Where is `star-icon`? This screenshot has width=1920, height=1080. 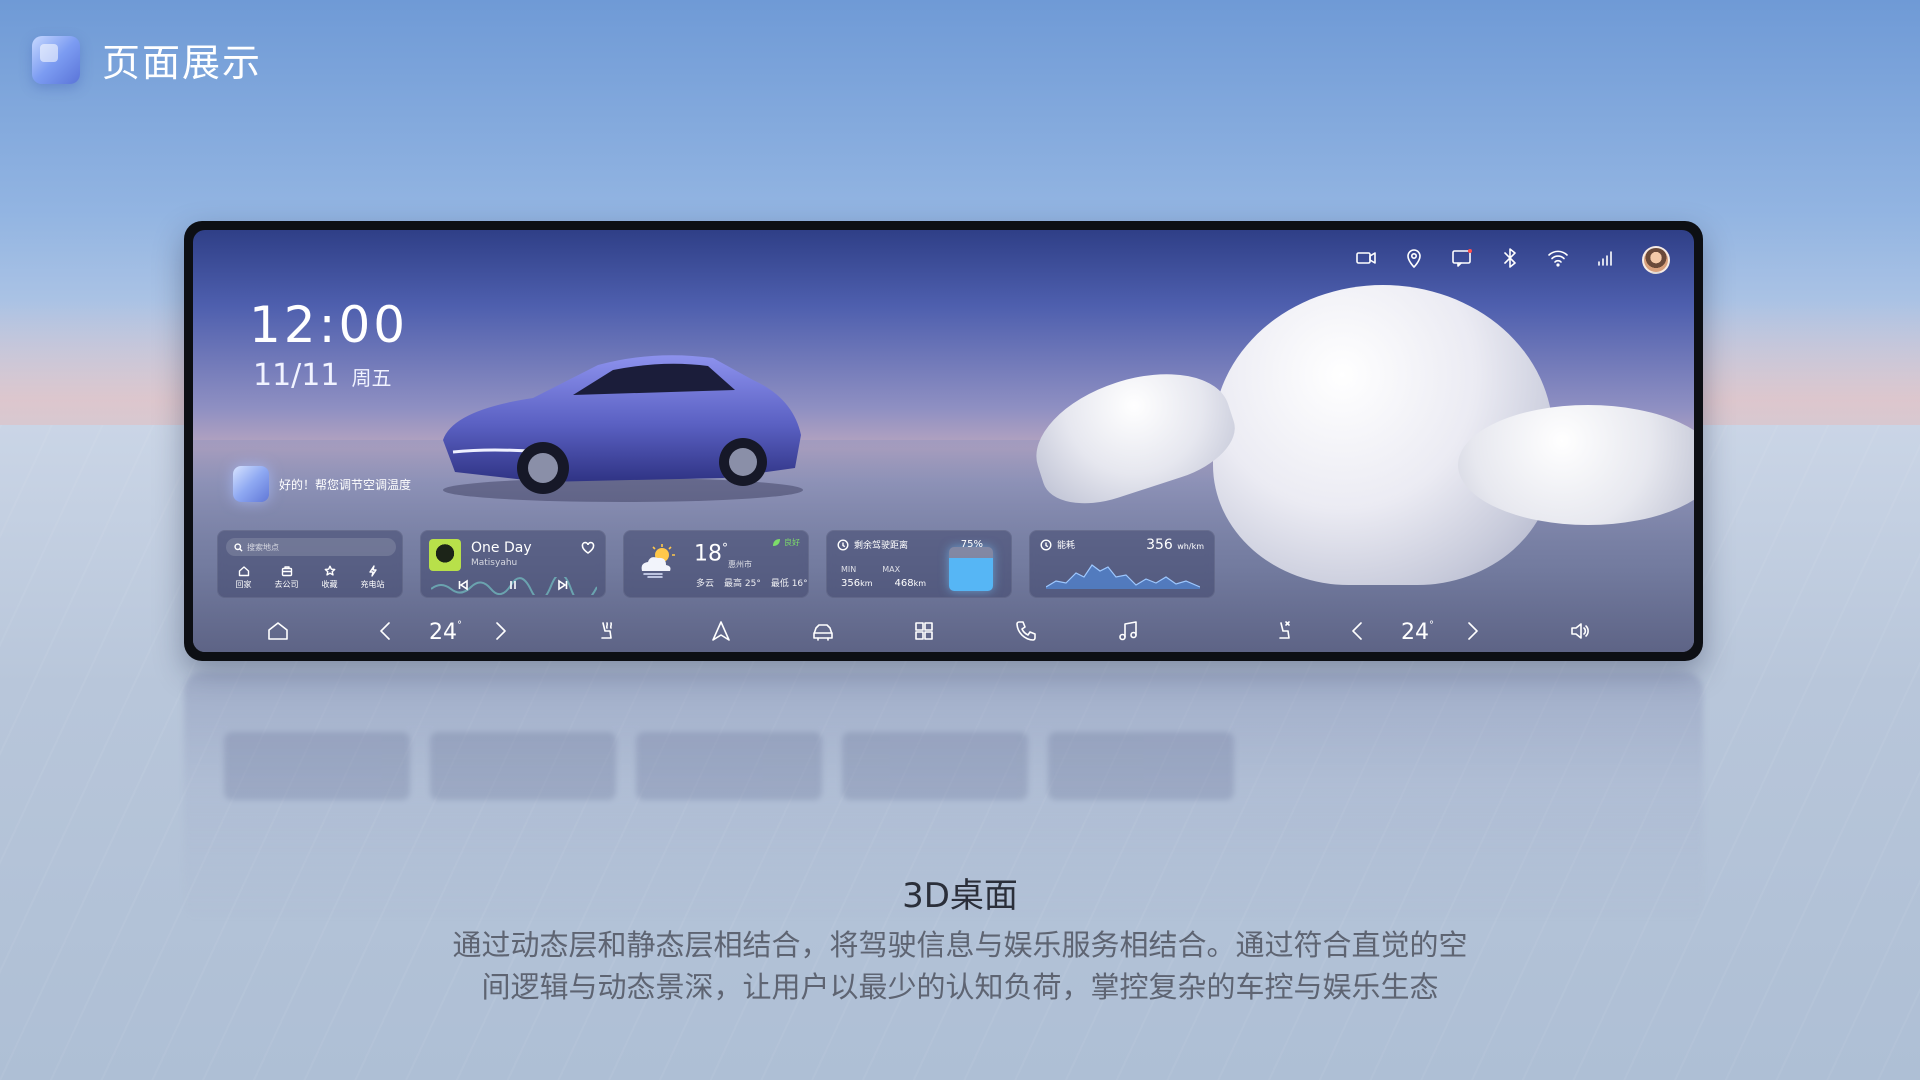 star-icon is located at coordinates (329, 570).